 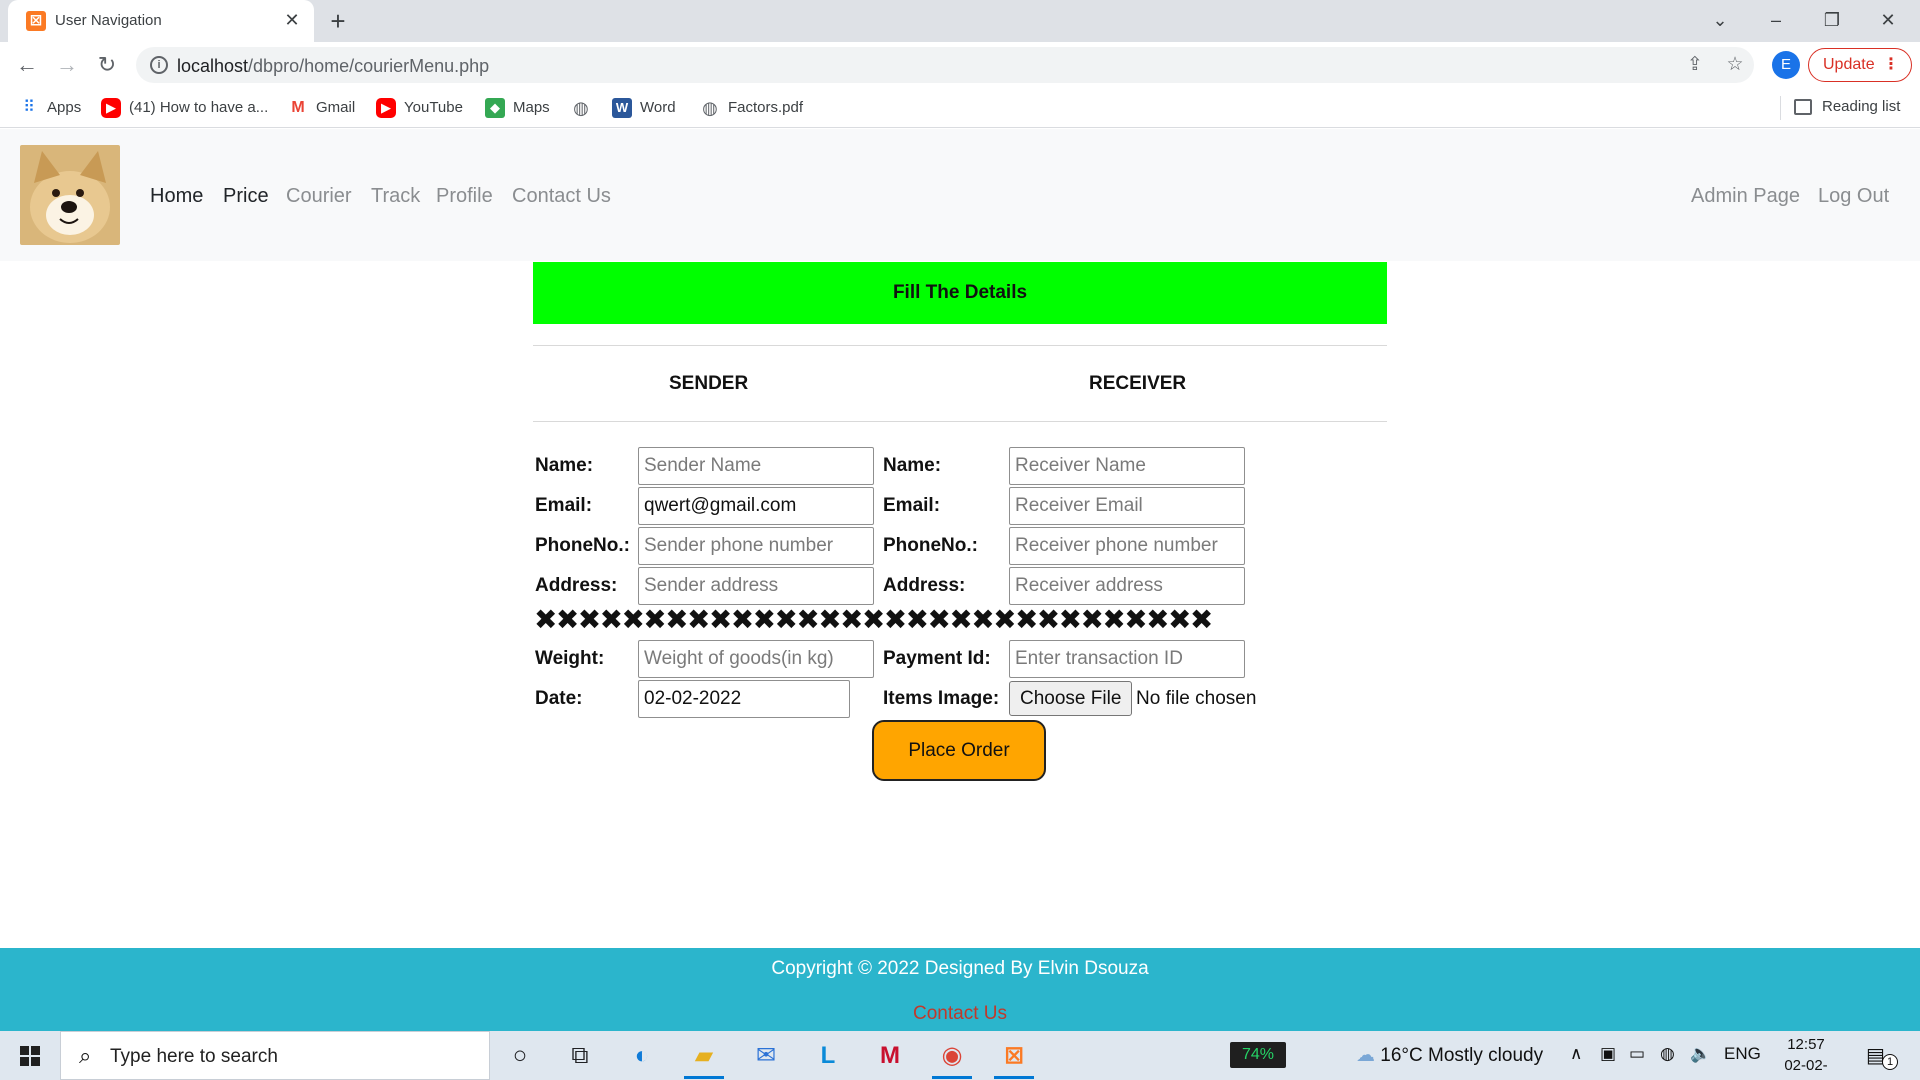 I want to click on sender-address-label: Address:, so click(x=576, y=585).